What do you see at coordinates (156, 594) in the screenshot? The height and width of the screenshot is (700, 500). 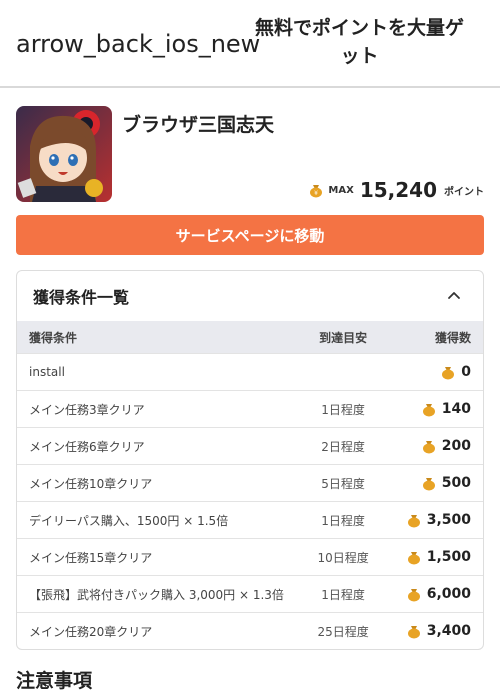 I see `condition-cell: 【張飛】武将付きパック購入 3,000円 × 1.3倍` at bounding box center [156, 594].